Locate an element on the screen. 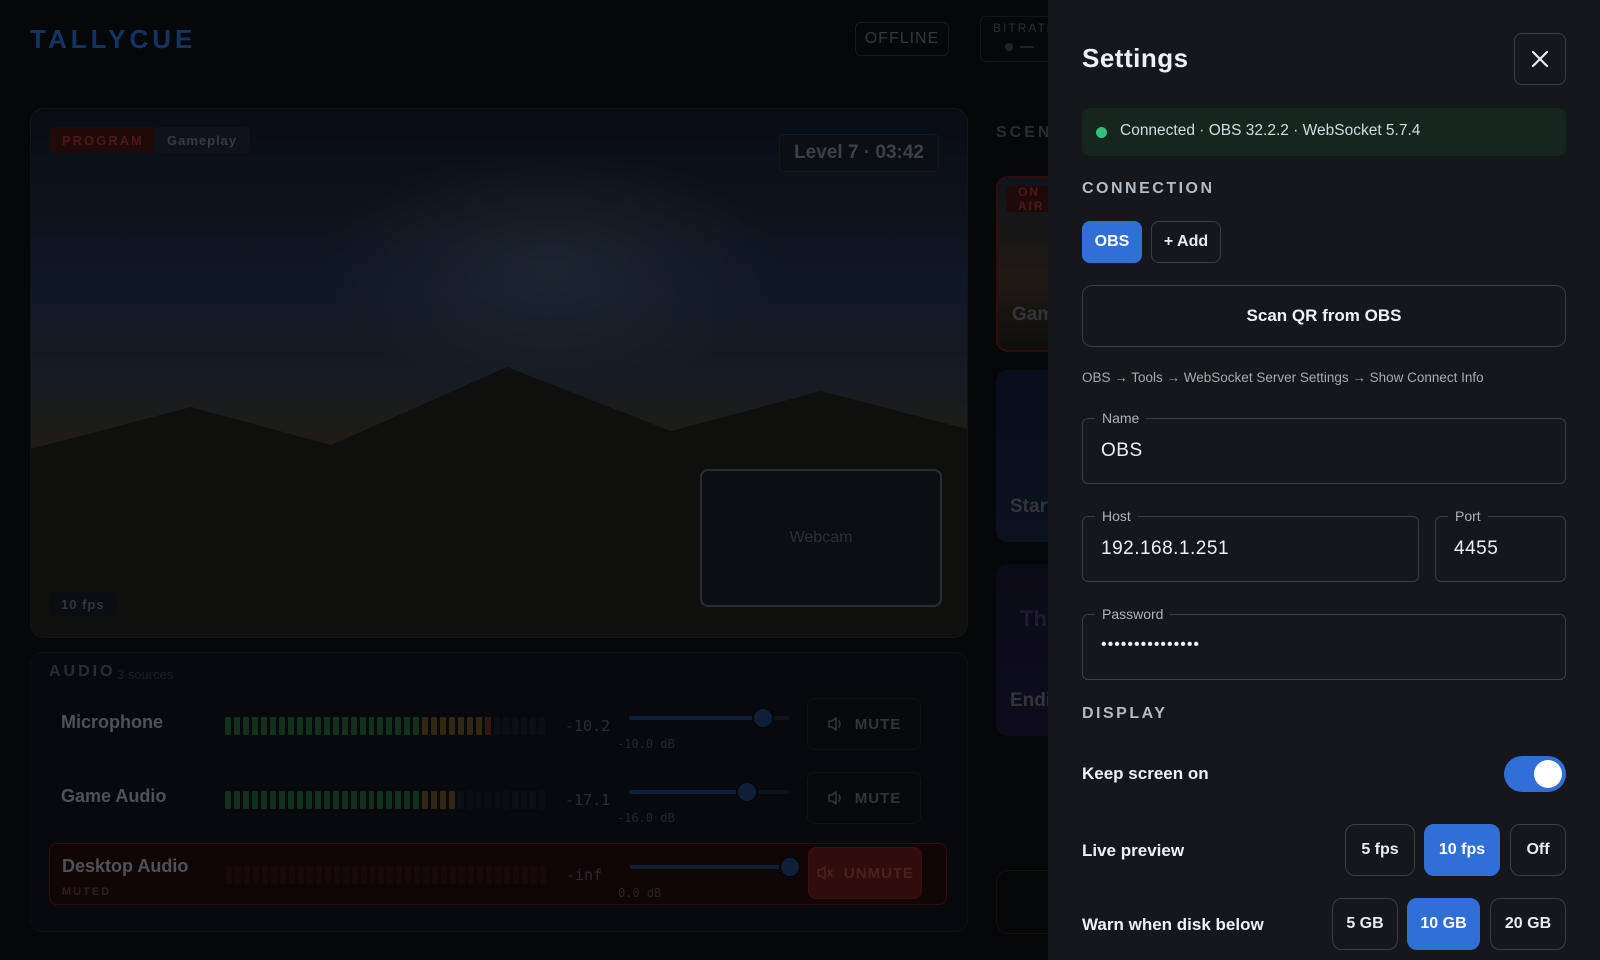 Image resolution: width=1600 pixels, height=960 pixels. add-connection-button: + Add is located at coordinates (1186, 242).